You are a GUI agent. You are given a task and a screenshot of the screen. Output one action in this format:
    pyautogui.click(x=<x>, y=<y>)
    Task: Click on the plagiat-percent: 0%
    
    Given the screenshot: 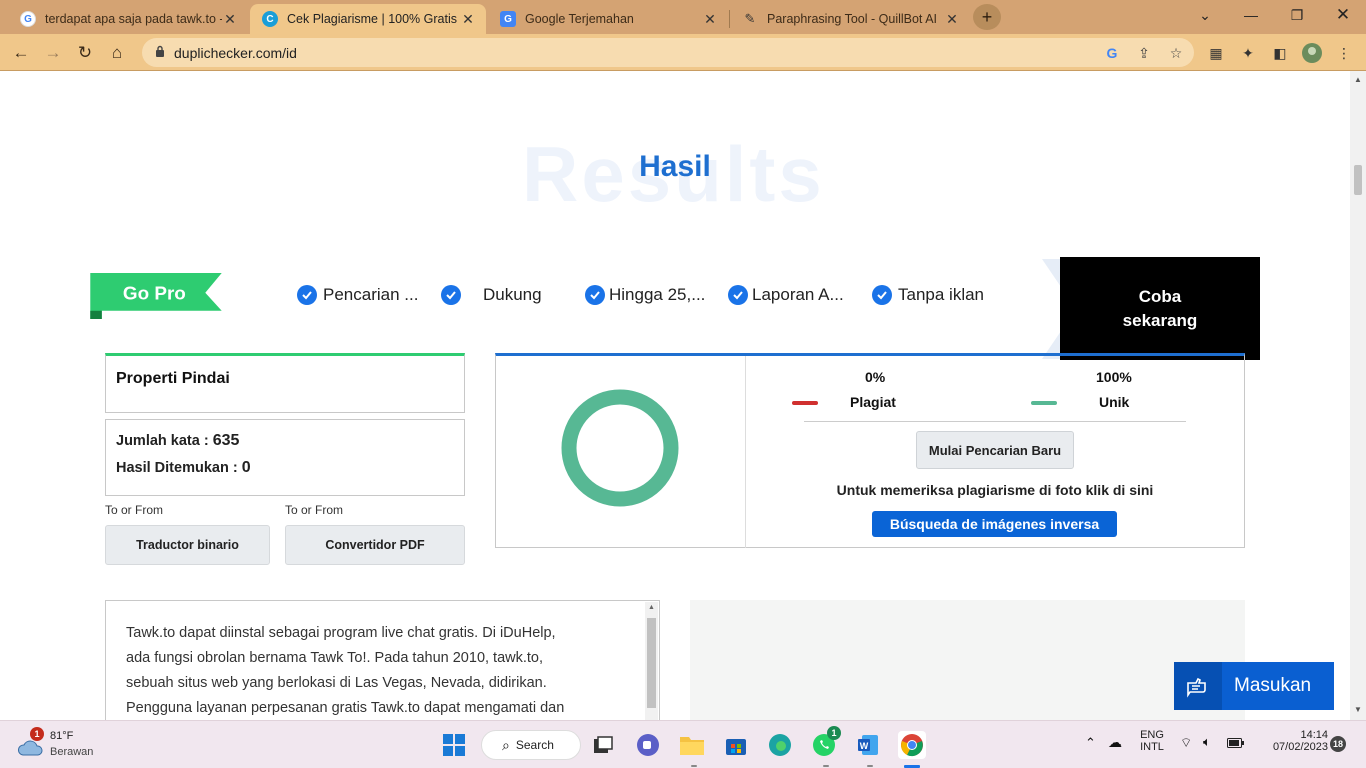 What is the action you would take?
    pyautogui.click(x=875, y=377)
    